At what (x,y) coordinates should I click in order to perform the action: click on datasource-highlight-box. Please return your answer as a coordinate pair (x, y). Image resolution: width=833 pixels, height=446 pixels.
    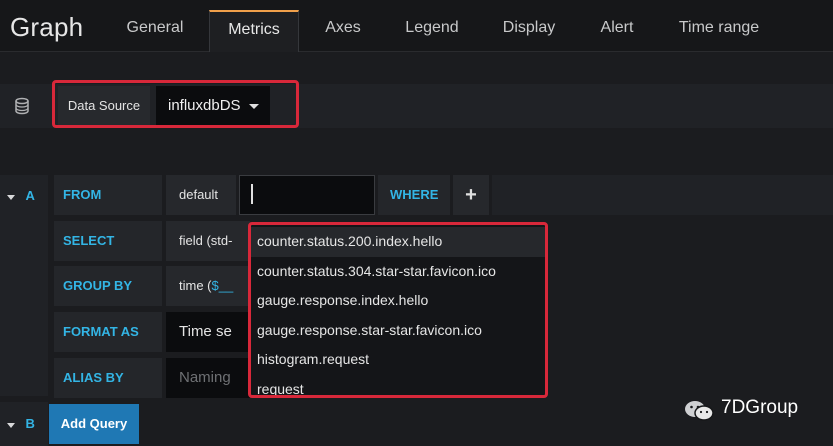
    Looking at the image, I should click on (175, 104).